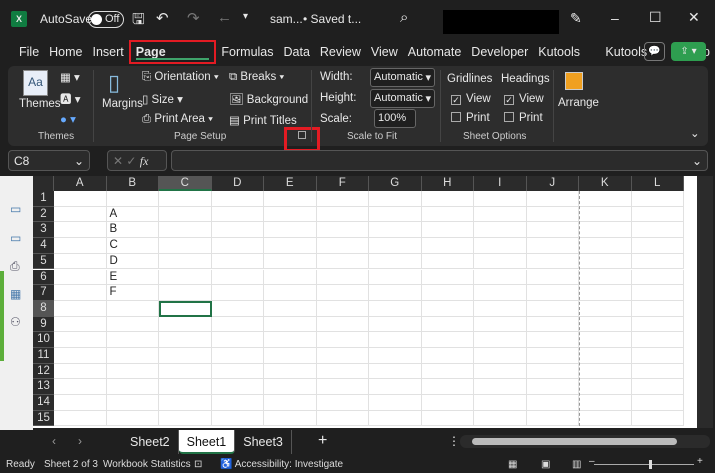 The height and width of the screenshot is (473, 715). What do you see at coordinates (132, 230) in the screenshot?
I see `cell-B3: B` at bounding box center [132, 230].